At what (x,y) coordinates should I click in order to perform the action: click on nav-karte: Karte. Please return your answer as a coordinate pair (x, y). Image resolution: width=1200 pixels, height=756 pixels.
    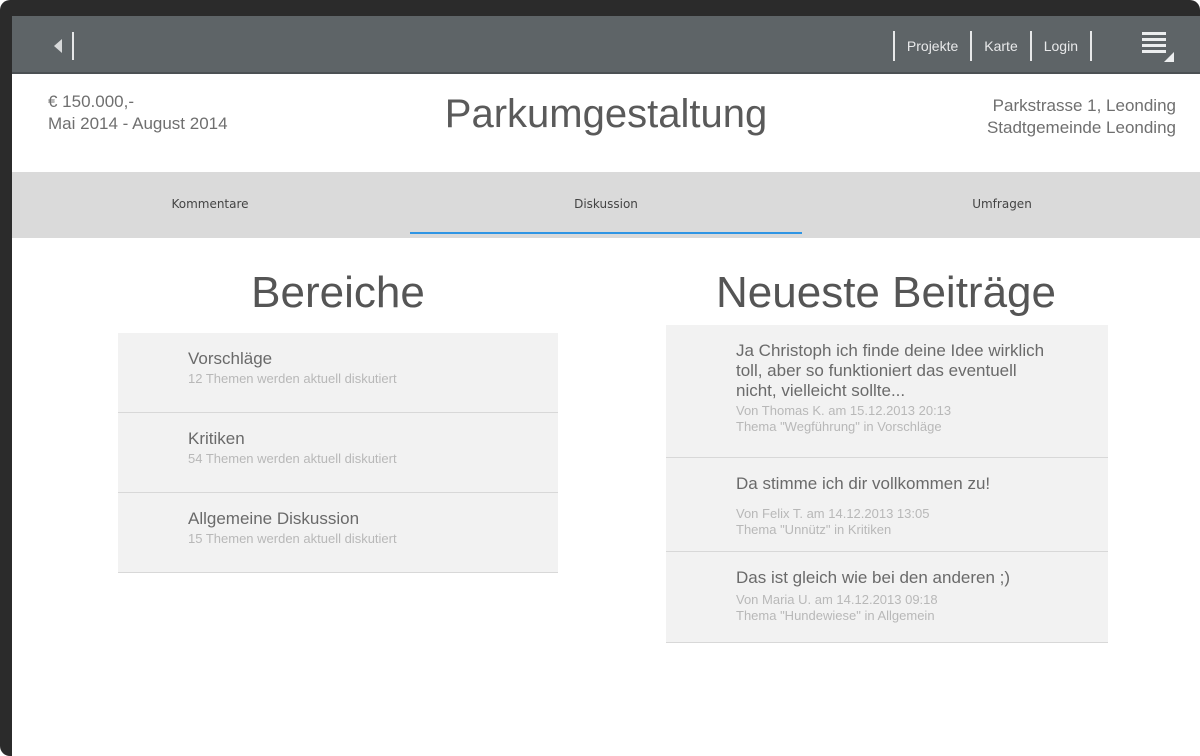
    Looking at the image, I should click on (1000, 46).